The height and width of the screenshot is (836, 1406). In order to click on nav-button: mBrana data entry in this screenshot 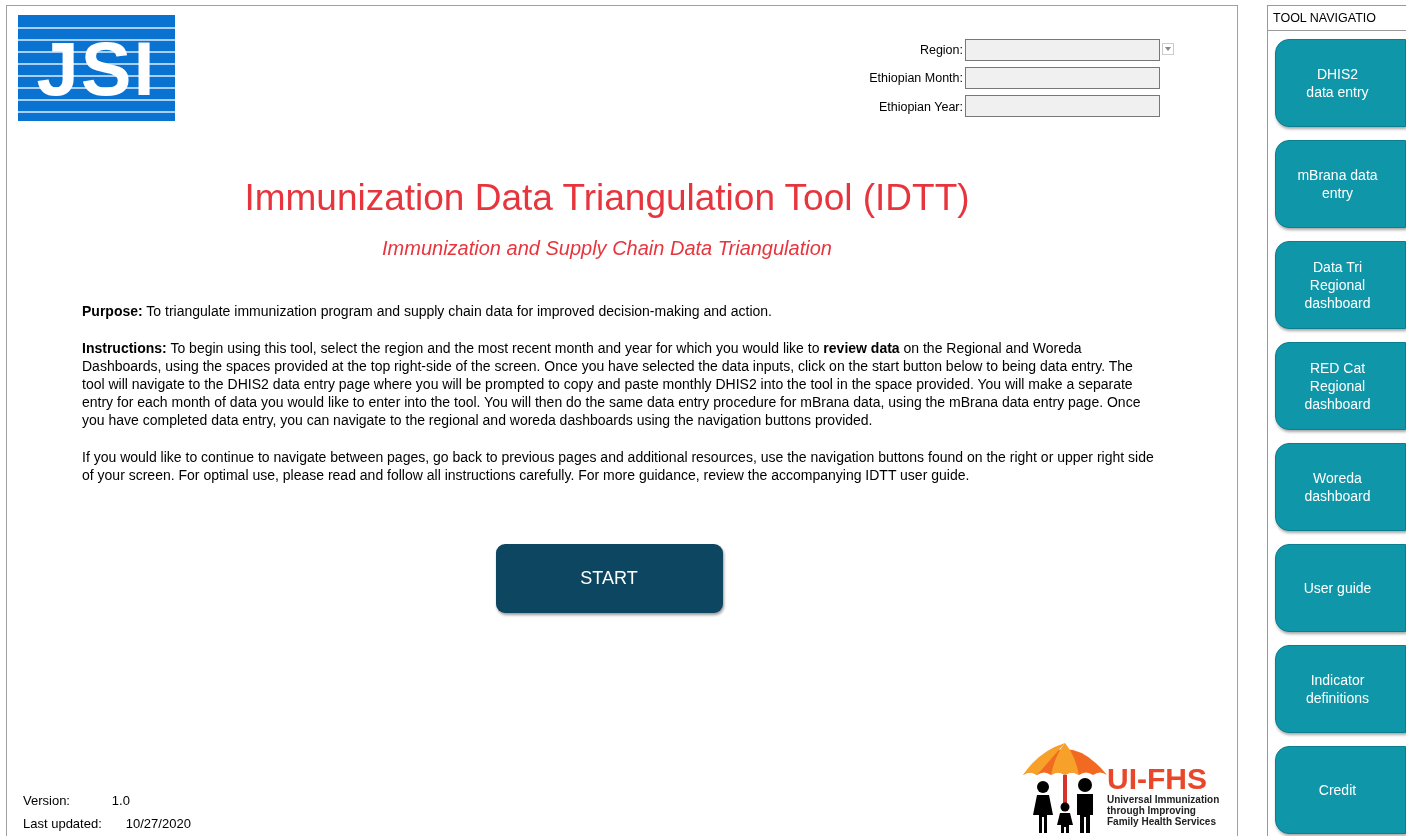, I will do `click(1340, 184)`.